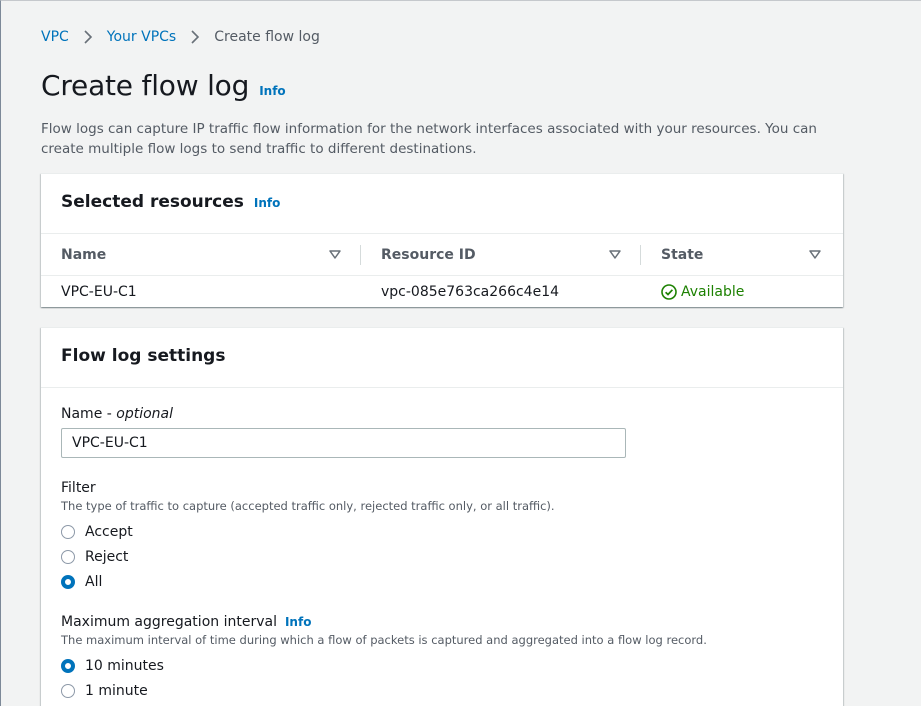 The image size is (921, 706). What do you see at coordinates (298, 622) in the screenshot?
I see `interval-info-link: Info` at bounding box center [298, 622].